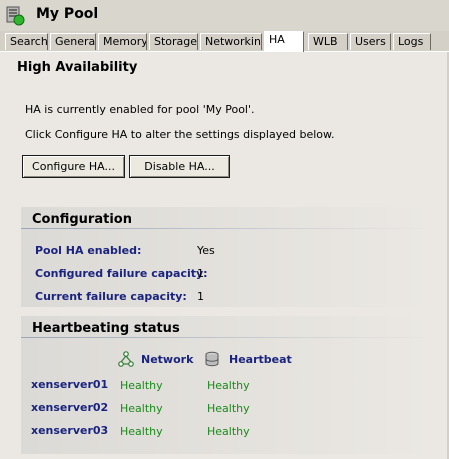 The width and height of the screenshot is (449, 459). Describe the element at coordinates (224, 15) in the screenshot. I see `title-bar: My Pool` at that location.